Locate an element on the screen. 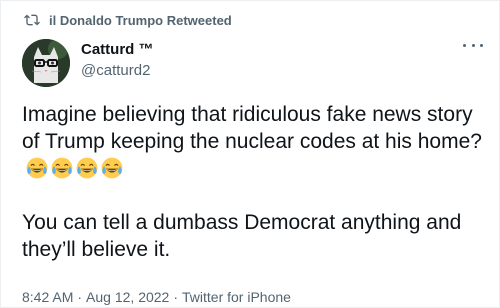 The height and width of the screenshot is (308, 500). tweet-source: Twitter for iPhone is located at coordinates (236, 297).